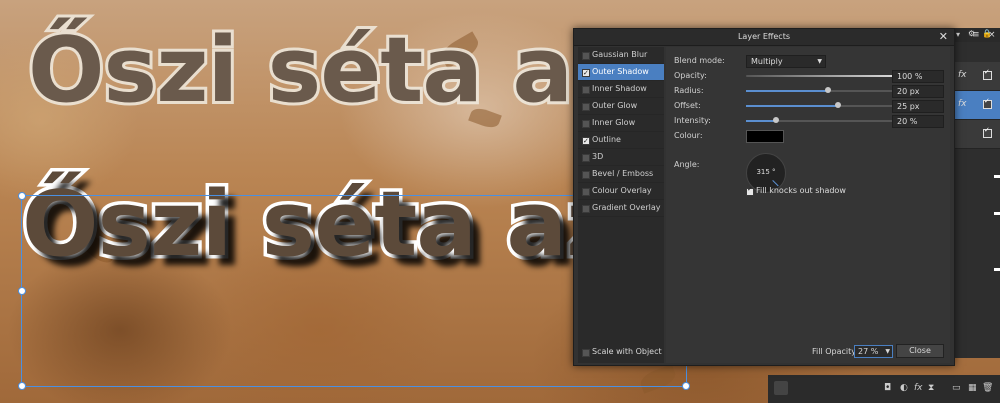  I want to click on effect-outer-glow: Outer Glow, so click(621, 106).